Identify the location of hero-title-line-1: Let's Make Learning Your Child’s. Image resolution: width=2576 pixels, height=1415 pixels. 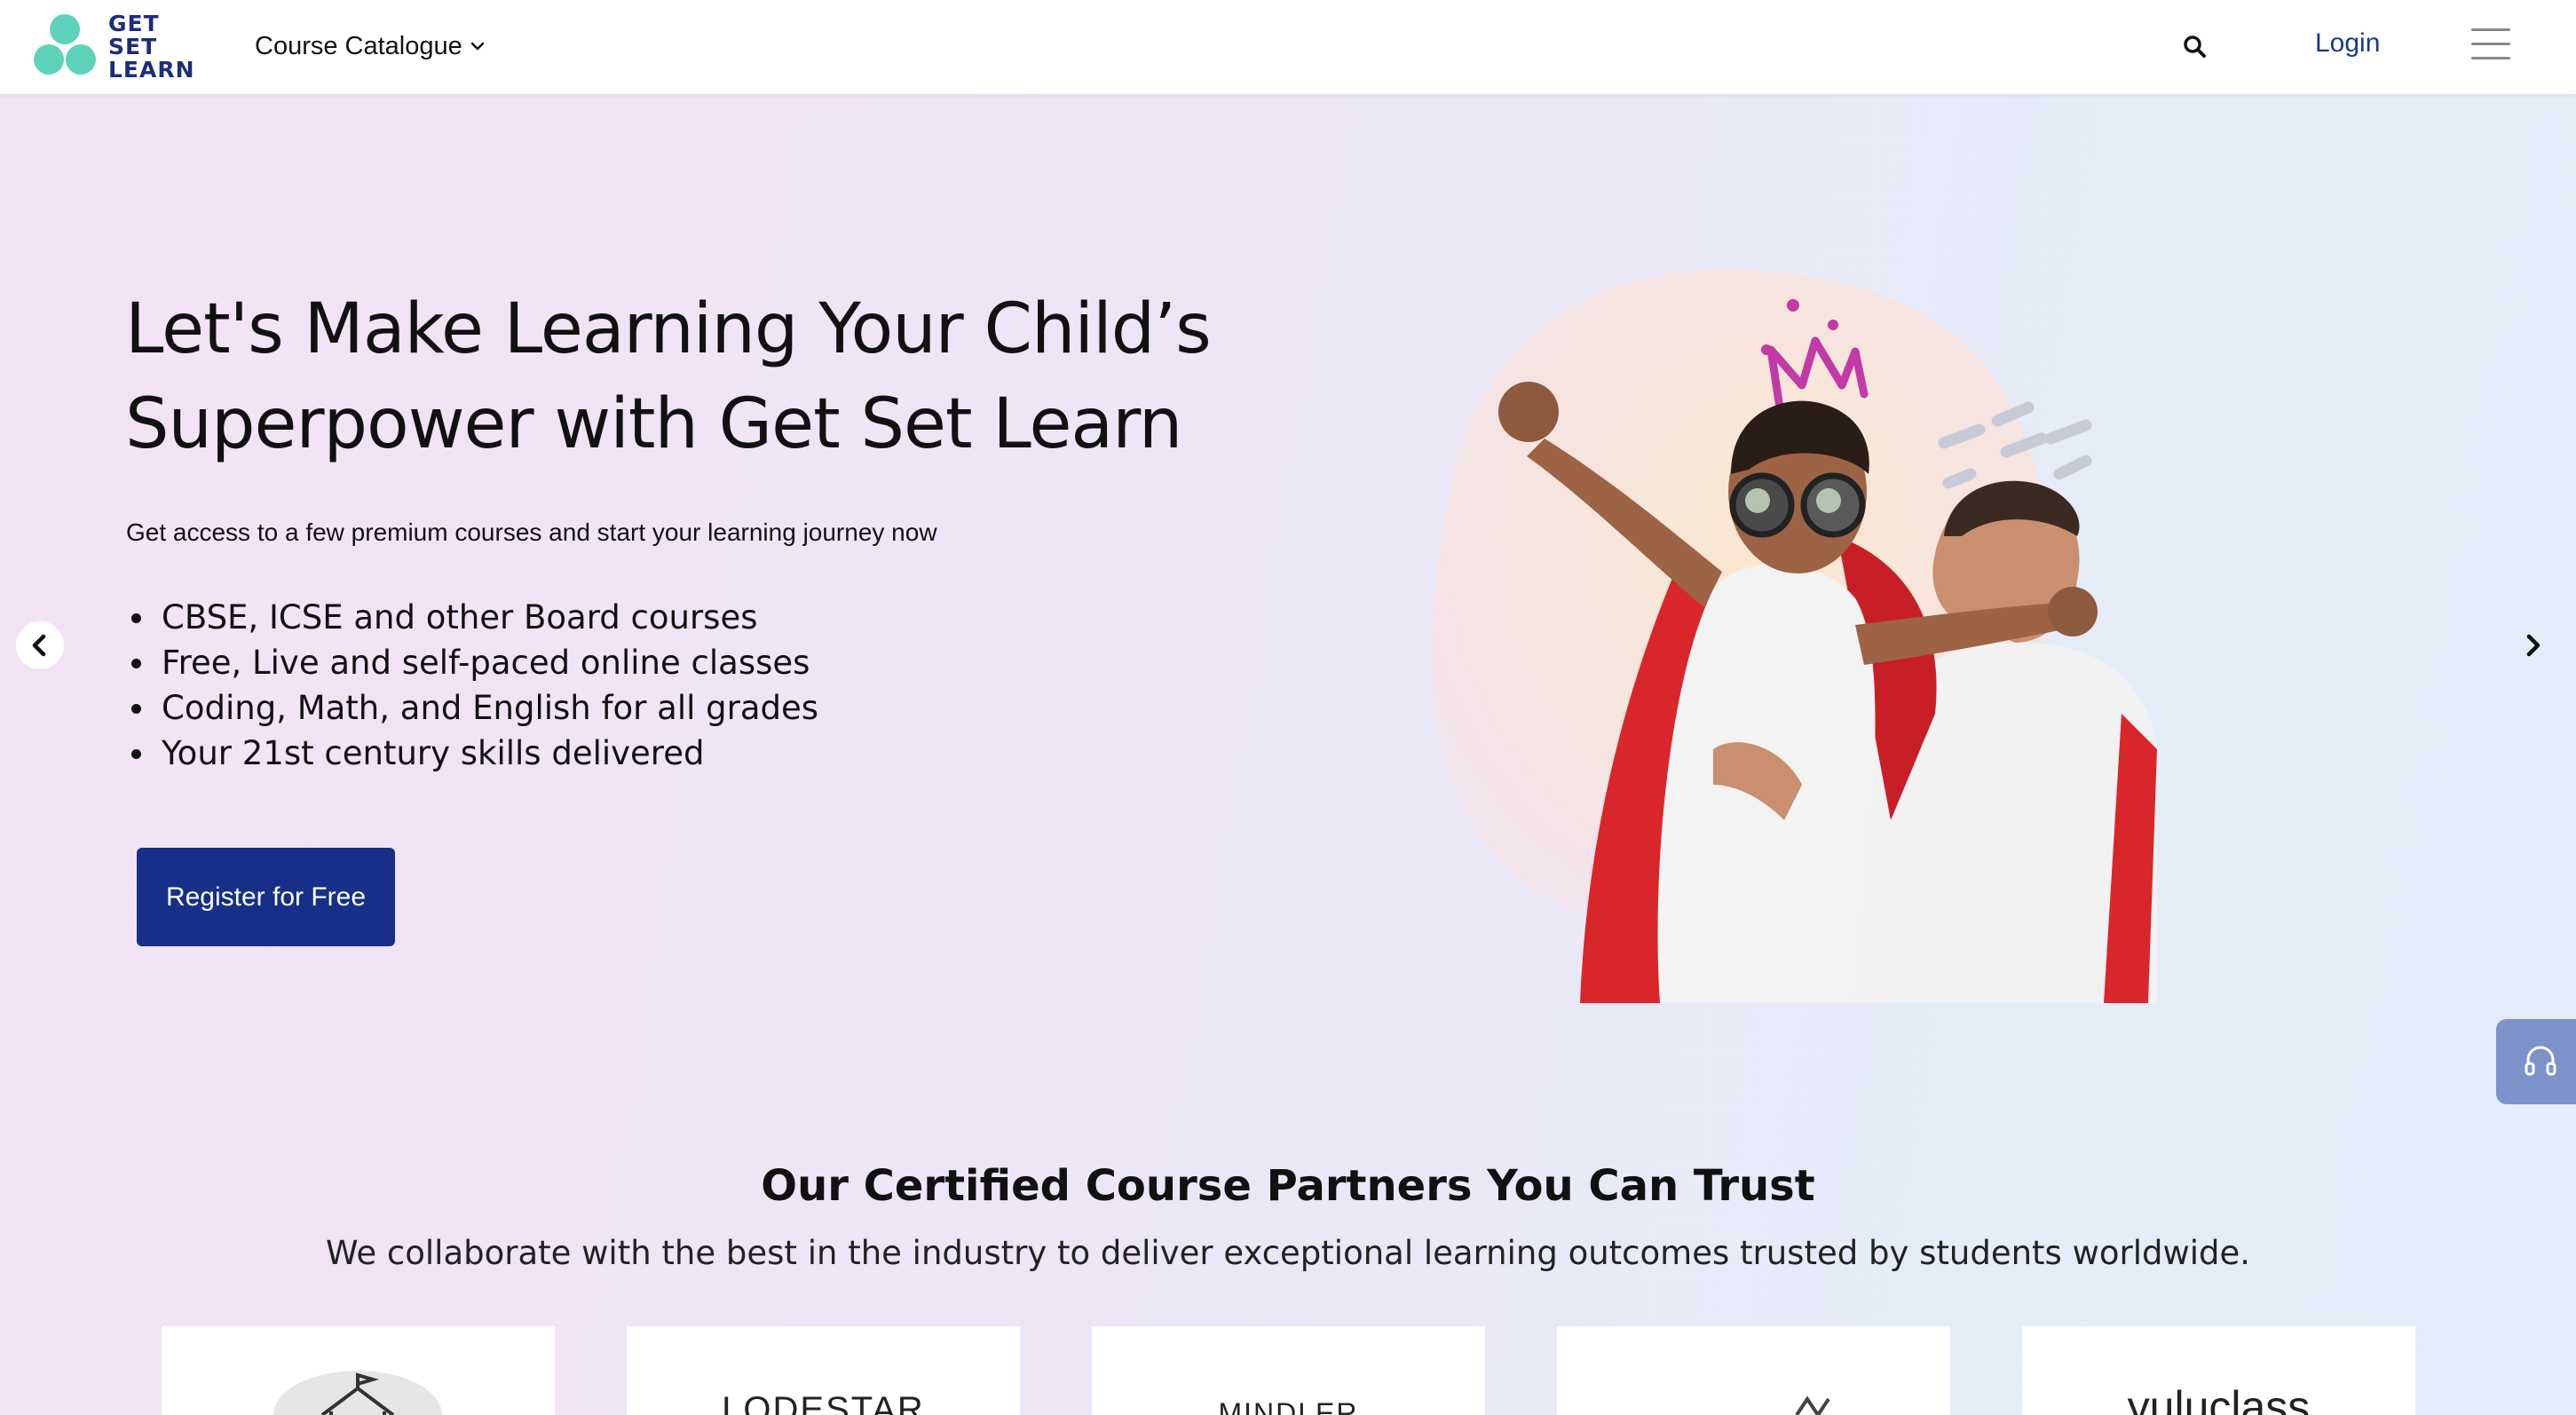
(668, 329).